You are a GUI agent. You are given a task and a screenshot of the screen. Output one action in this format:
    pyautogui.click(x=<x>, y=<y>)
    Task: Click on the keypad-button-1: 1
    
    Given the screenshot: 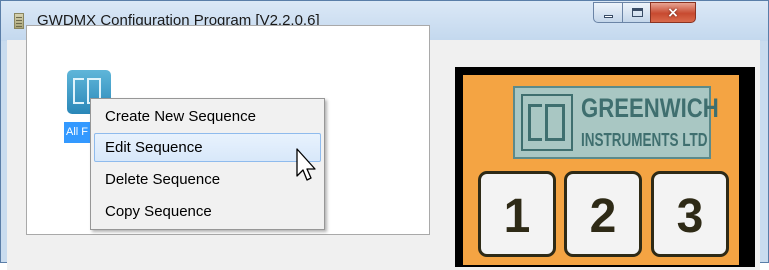 What is the action you would take?
    pyautogui.click(x=517, y=214)
    